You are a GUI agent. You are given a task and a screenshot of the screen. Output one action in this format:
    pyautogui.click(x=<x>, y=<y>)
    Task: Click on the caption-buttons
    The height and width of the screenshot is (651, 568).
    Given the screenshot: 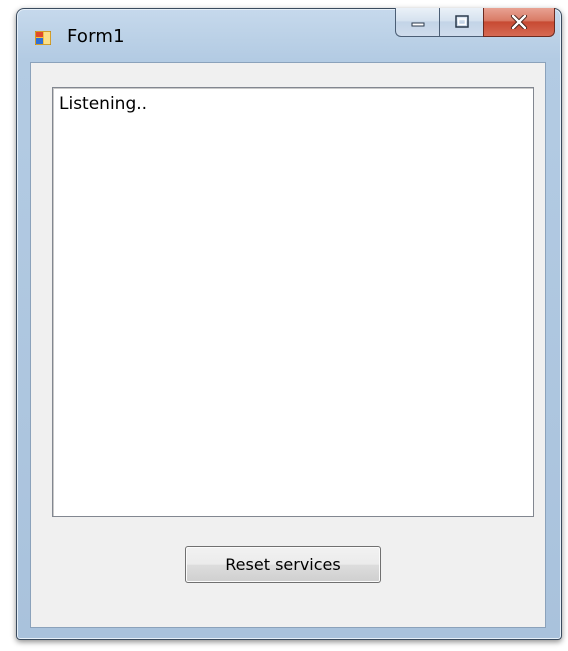 What is the action you would take?
    pyautogui.click(x=475, y=23)
    